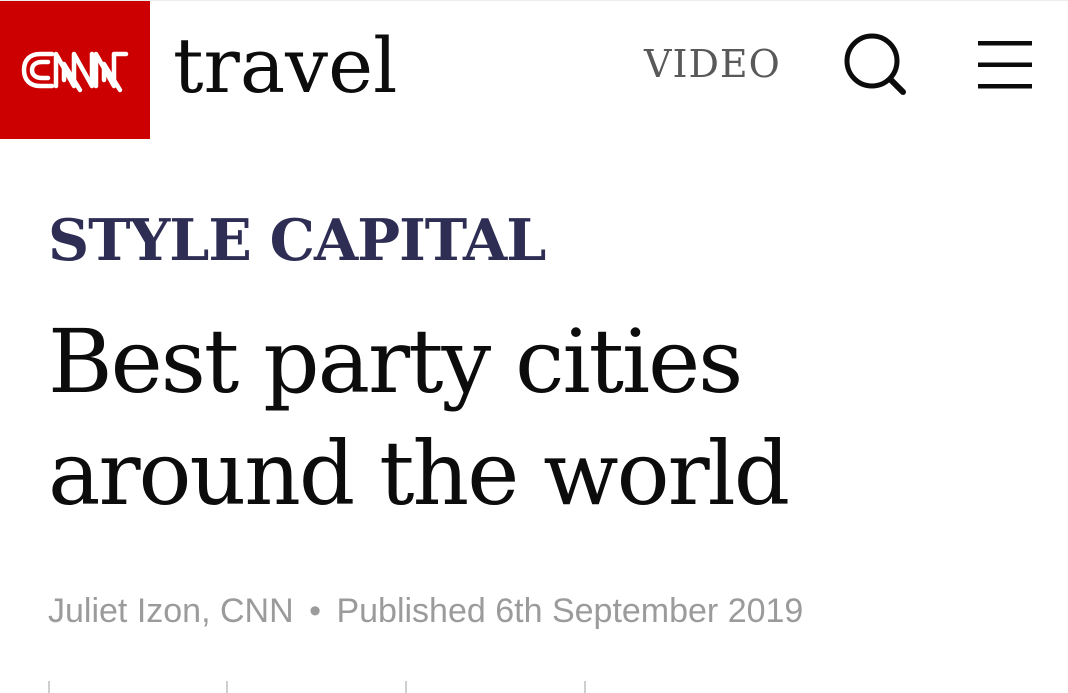  What do you see at coordinates (285, 66) in the screenshot?
I see `section-title-travel: travel` at bounding box center [285, 66].